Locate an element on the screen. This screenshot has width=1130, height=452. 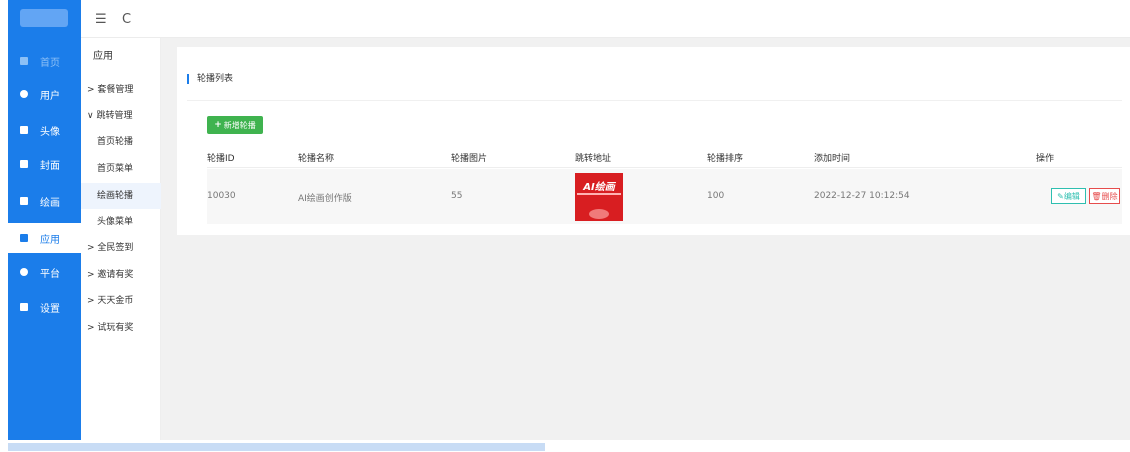
dashboard-icon is located at coordinates (24, 61).